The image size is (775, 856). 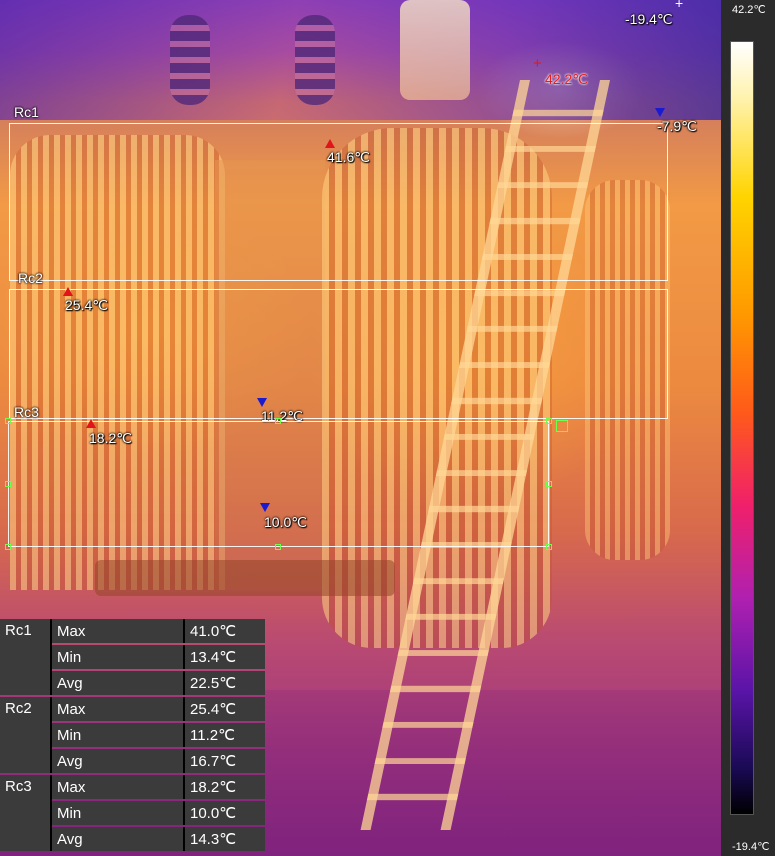 I want to click on worker-legs, so click(x=435, y=50).